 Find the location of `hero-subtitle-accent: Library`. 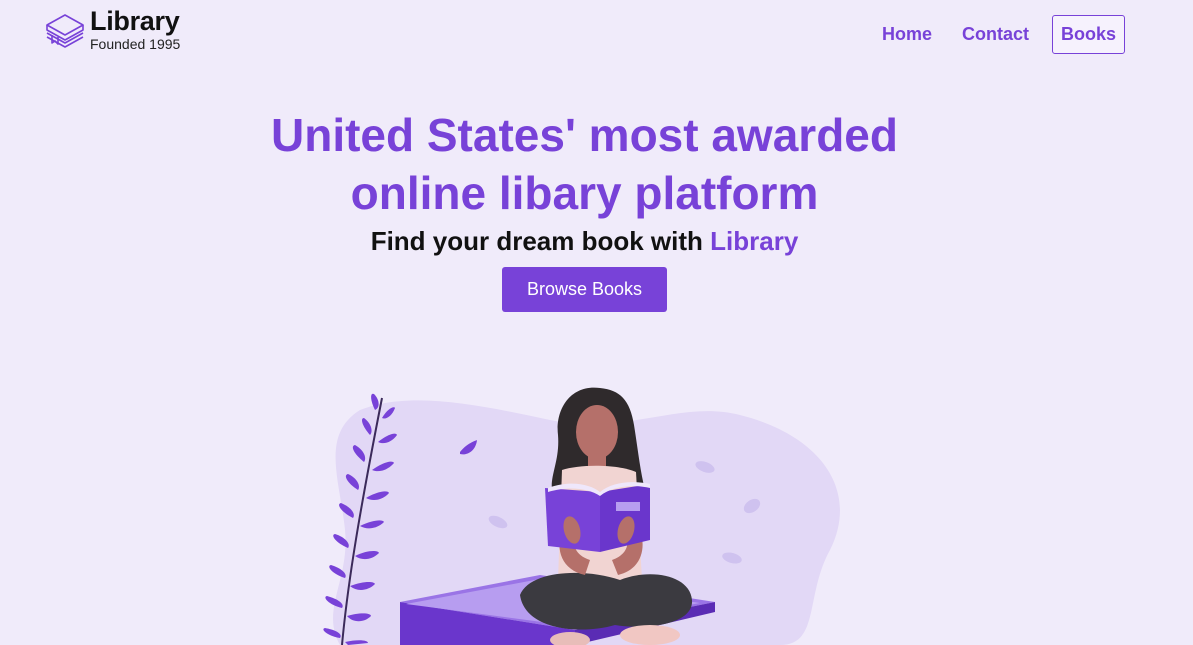

hero-subtitle-accent: Library is located at coordinates (754, 241).